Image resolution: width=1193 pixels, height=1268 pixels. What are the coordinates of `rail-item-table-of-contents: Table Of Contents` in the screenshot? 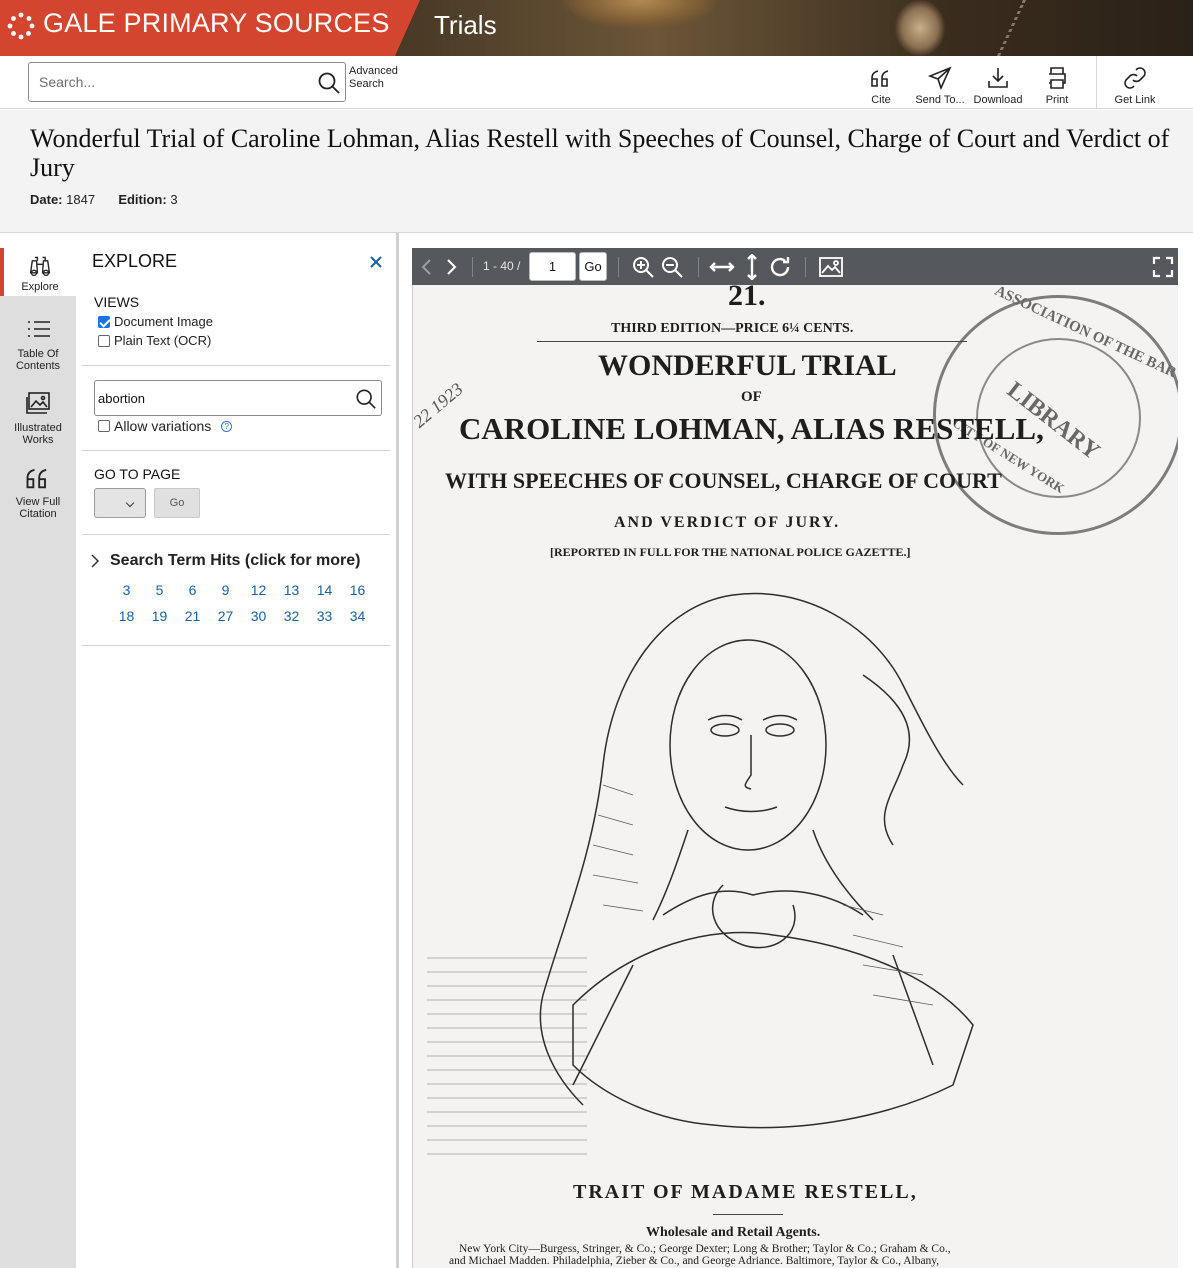 It's located at (38, 344).